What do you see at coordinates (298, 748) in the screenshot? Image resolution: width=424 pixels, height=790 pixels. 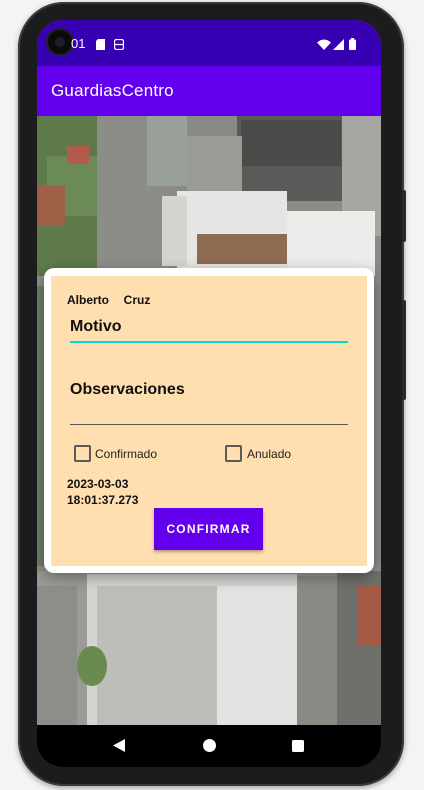 I see `recents-icon` at bounding box center [298, 748].